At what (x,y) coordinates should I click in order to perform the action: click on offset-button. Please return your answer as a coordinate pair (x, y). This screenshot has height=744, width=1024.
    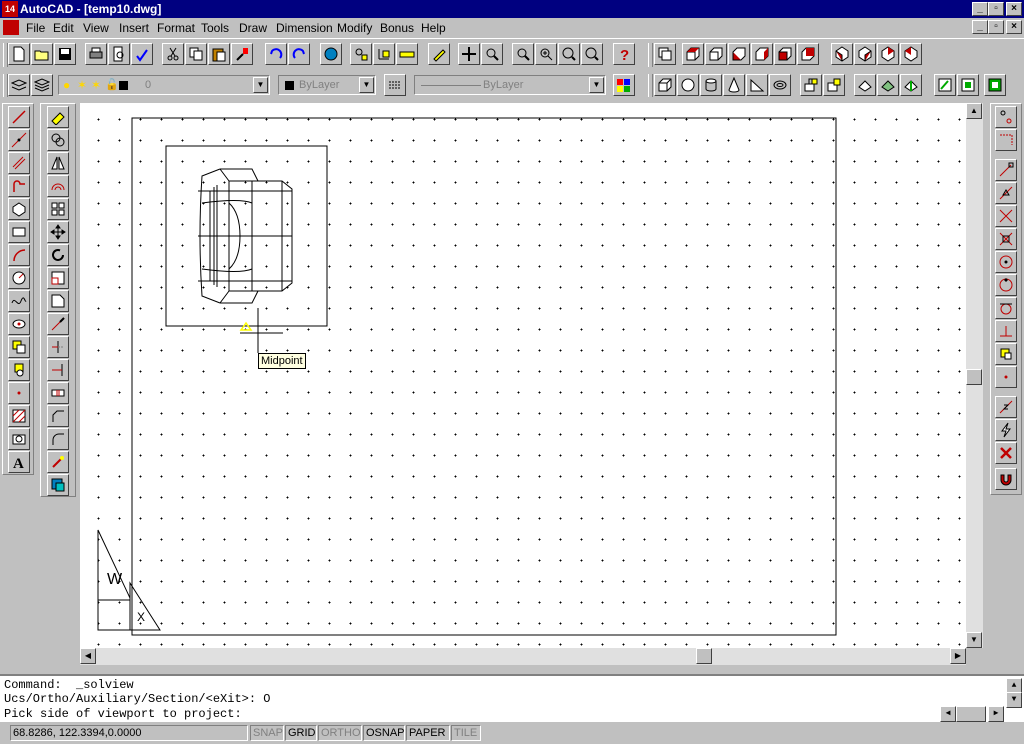
    Looking at the image, I should click on (58, 186).